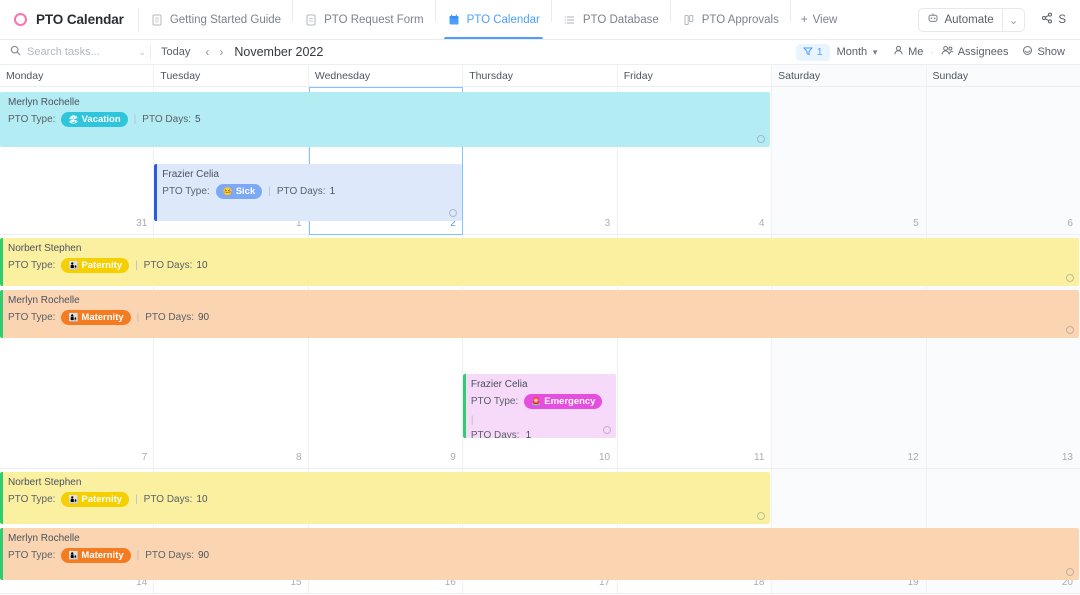 The image size is (1080, 595). I want to click on day-number-cell: 6, so click(1003, 226).